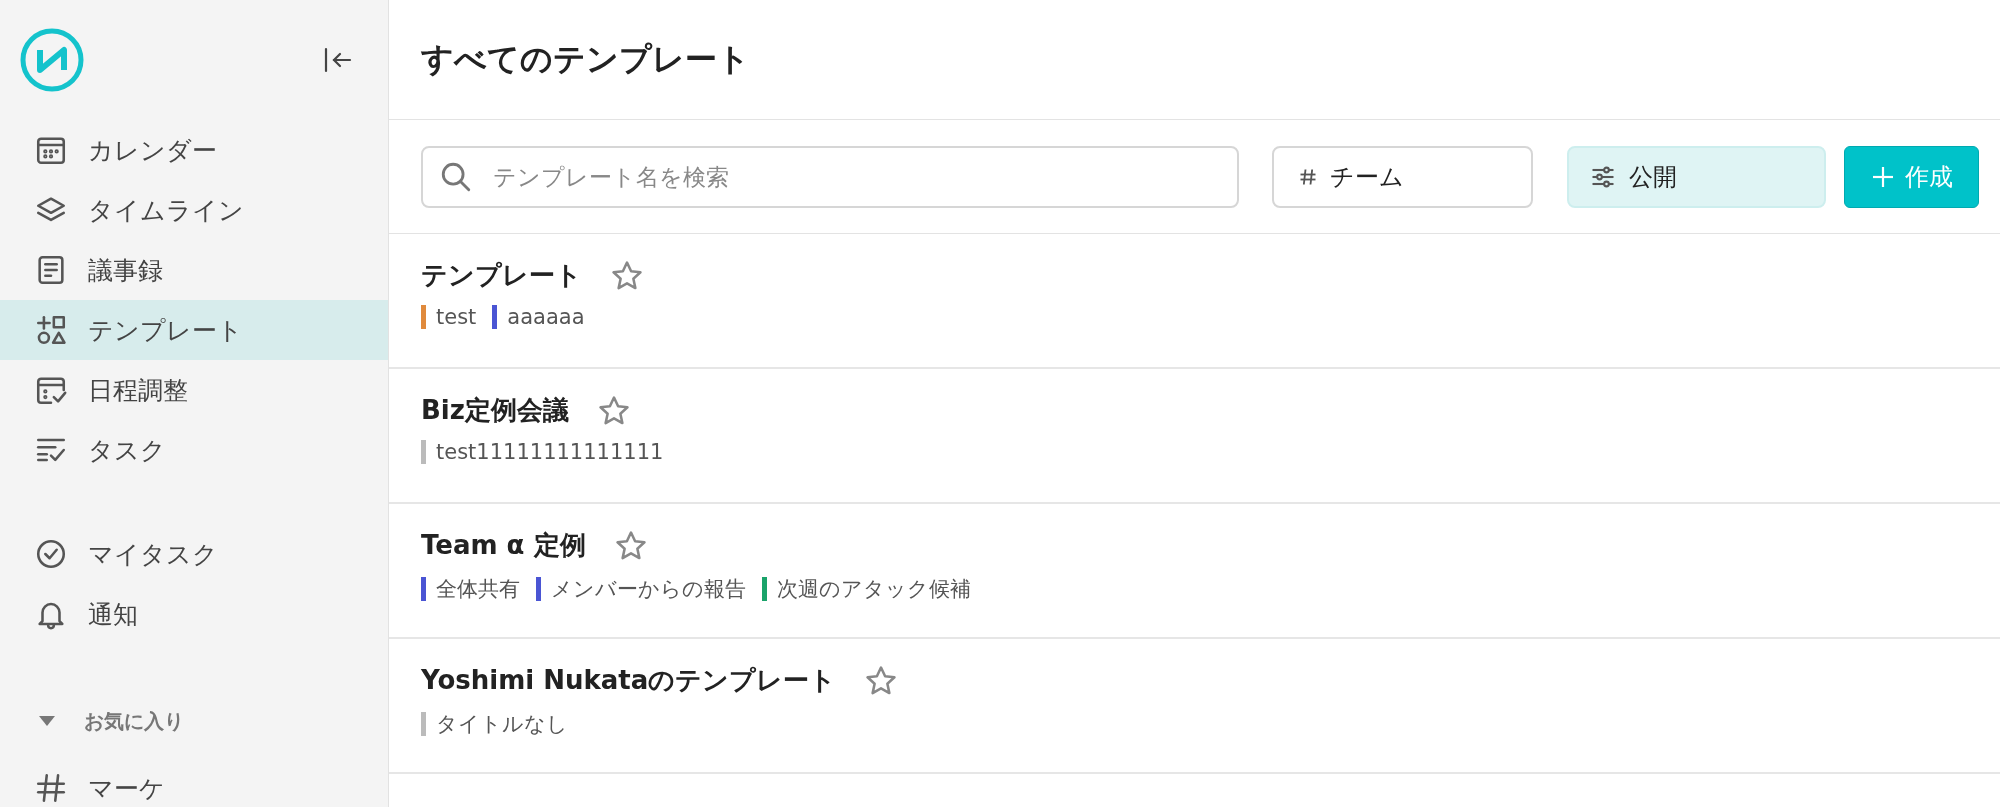  What do you see at coordinates (502, 724) in the screenshot?
I see `tag-label: タイトルなし` at bounding box center [502, 724].